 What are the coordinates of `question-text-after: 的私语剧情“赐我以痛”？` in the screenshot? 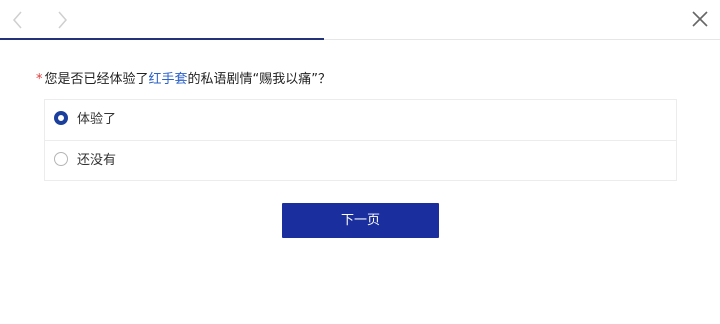 It's located at (259, 79).